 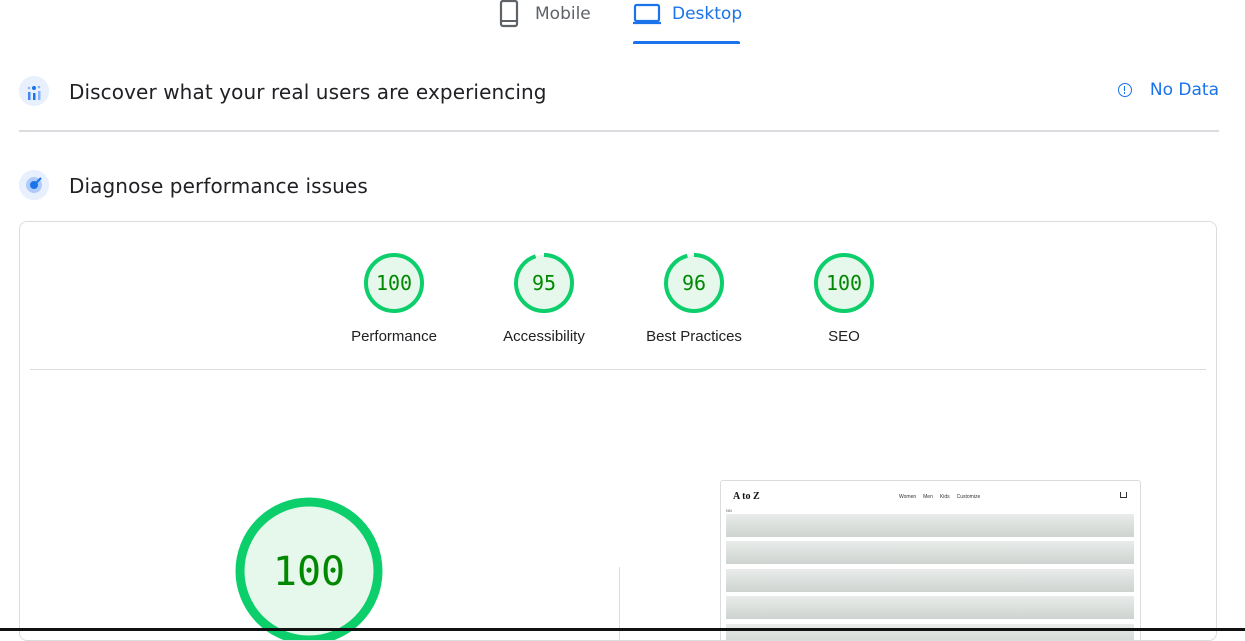 What do you see at coordinates (563, 14) in the screenshot?
I see `tab-mobile-label: Mobile` at bounding box center [563, 14].